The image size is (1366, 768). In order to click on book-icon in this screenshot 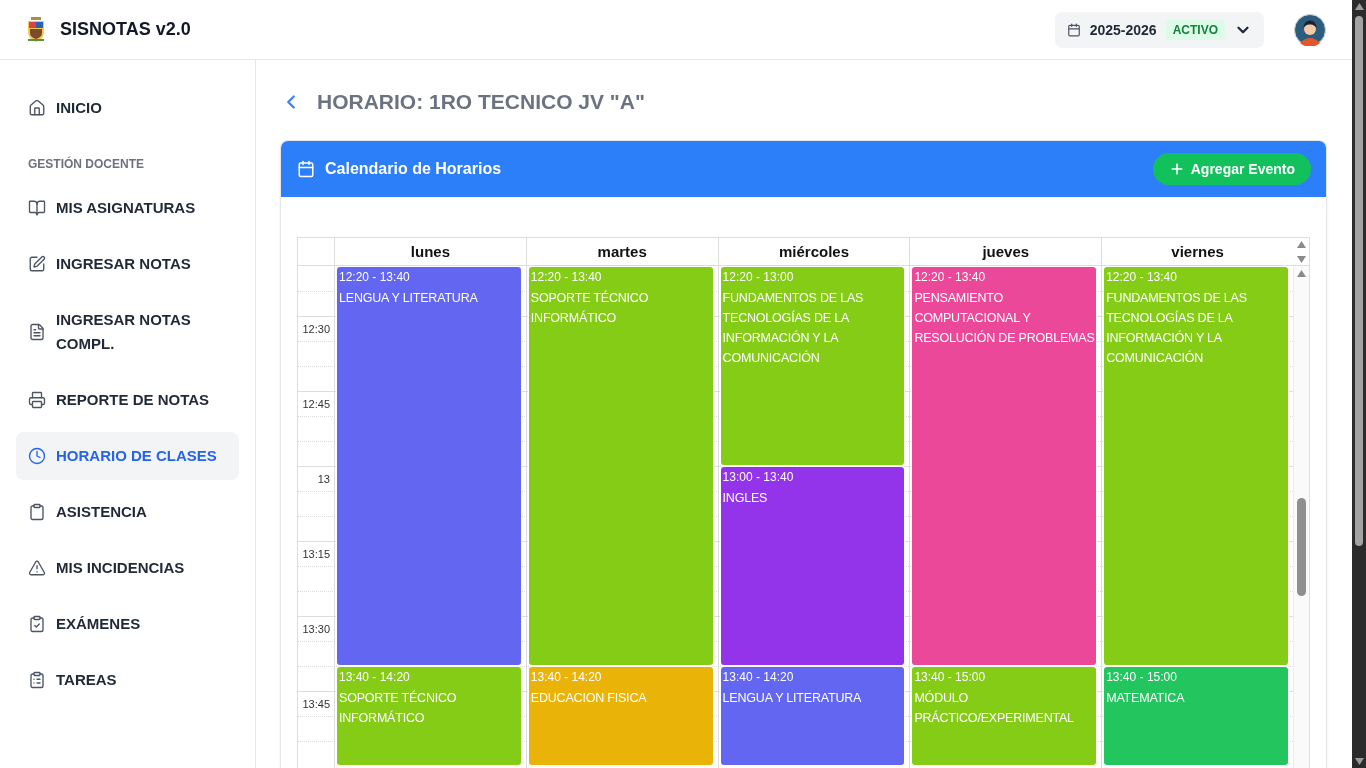, I will do `click(37, 208)`.